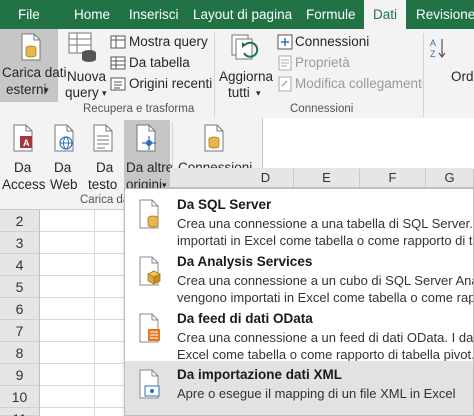  I want to click on column-header: G, so click(450, 178).